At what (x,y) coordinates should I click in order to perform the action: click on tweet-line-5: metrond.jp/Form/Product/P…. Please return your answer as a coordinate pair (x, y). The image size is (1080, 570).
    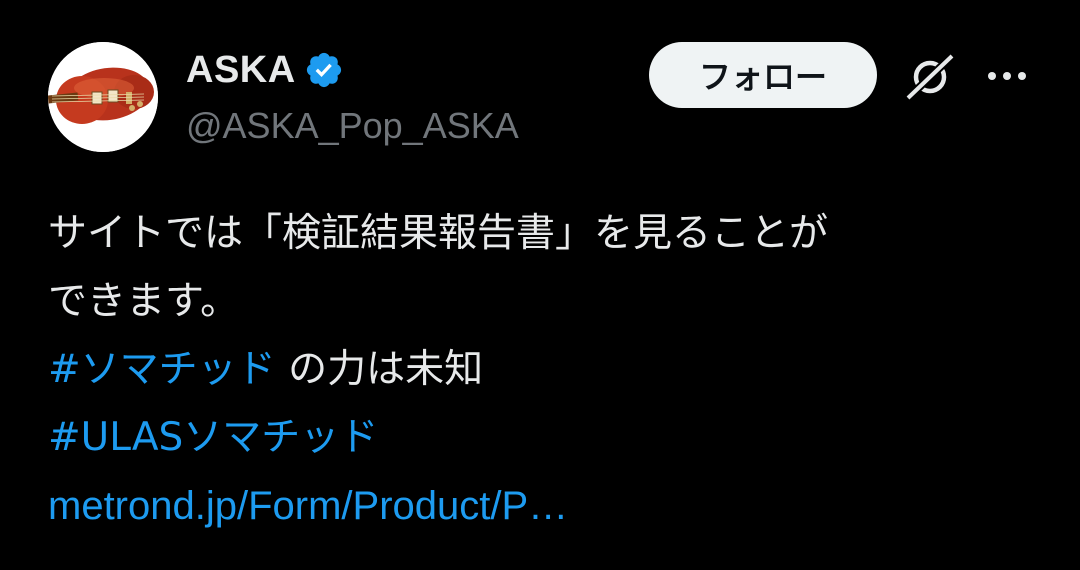
    Looking at the image, I should click on (548, 506).